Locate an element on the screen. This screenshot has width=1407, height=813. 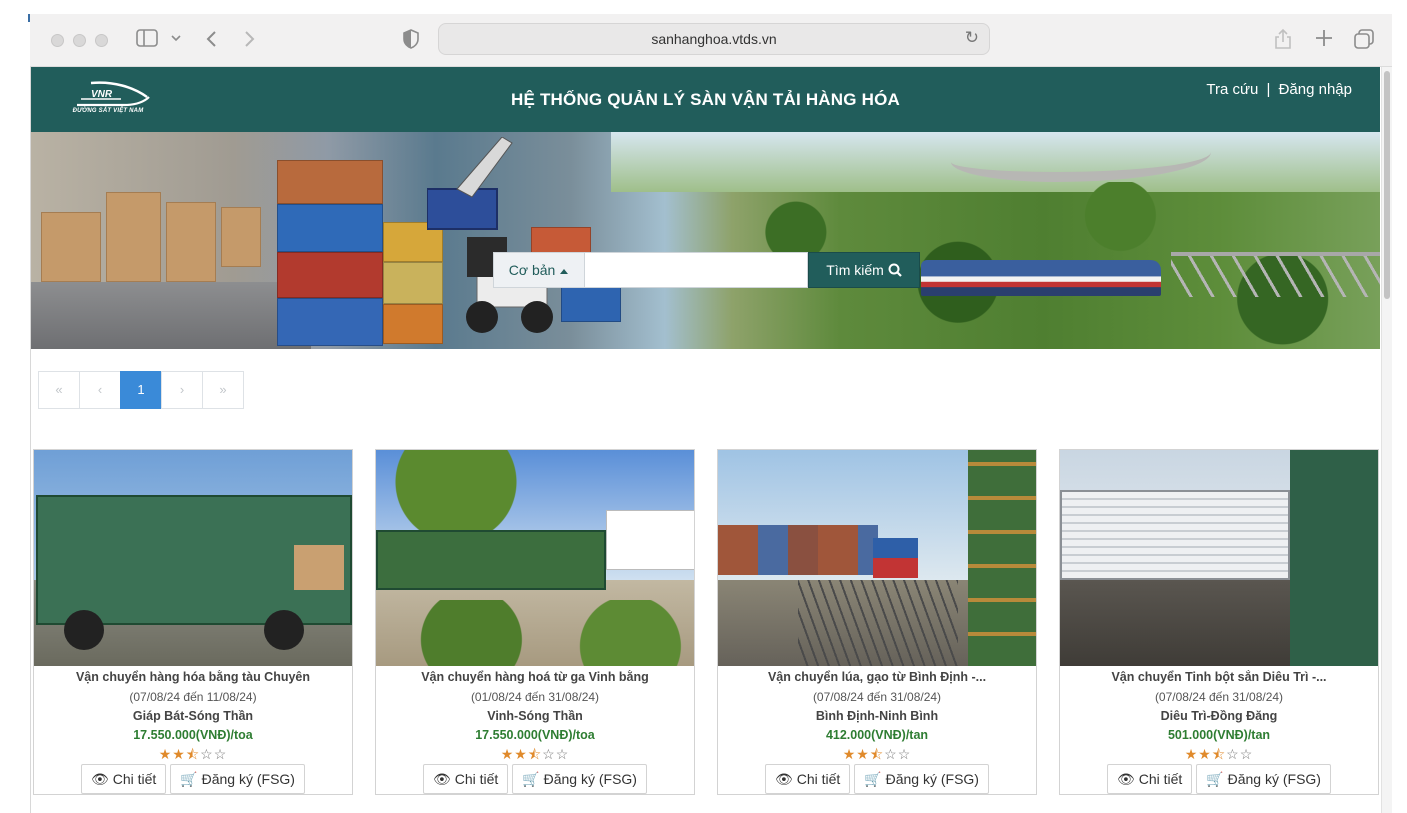
site-title: HỆ THỐNG QUẢN LÝ SÀN VẬN TẢI HÀNG HÓA is located at coordinates (705, 99).